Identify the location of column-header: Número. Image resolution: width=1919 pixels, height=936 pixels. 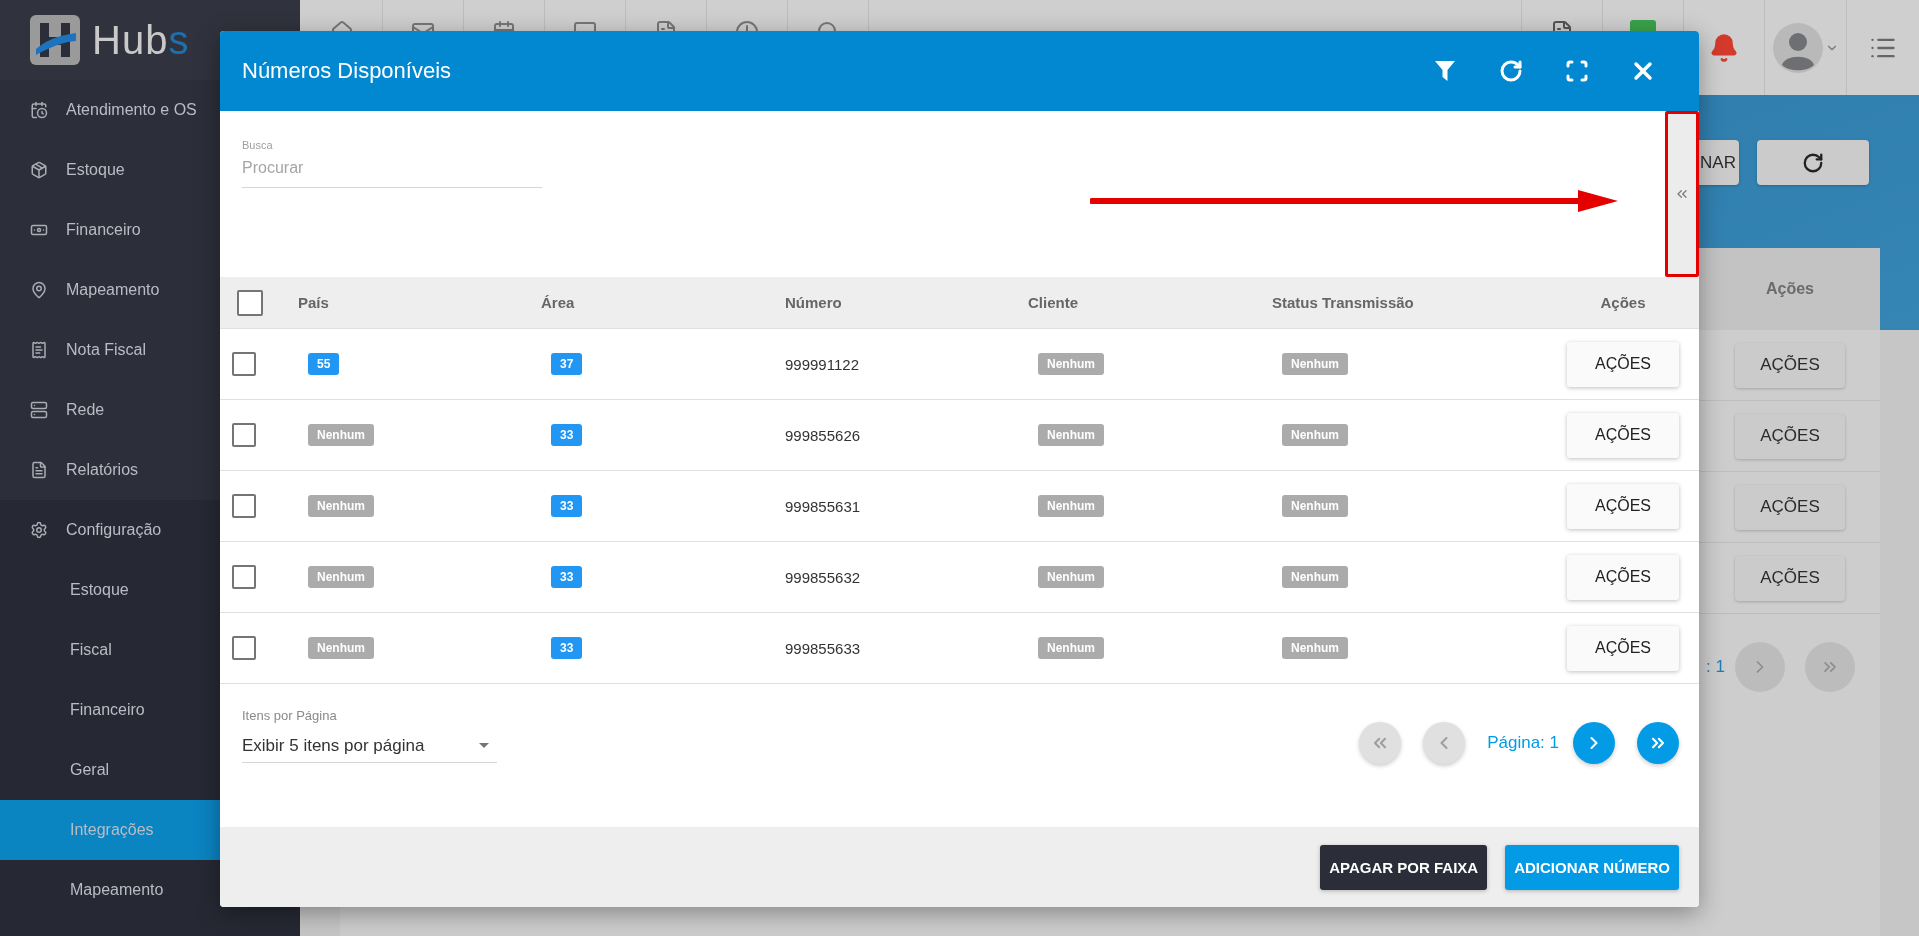
(813, 302).